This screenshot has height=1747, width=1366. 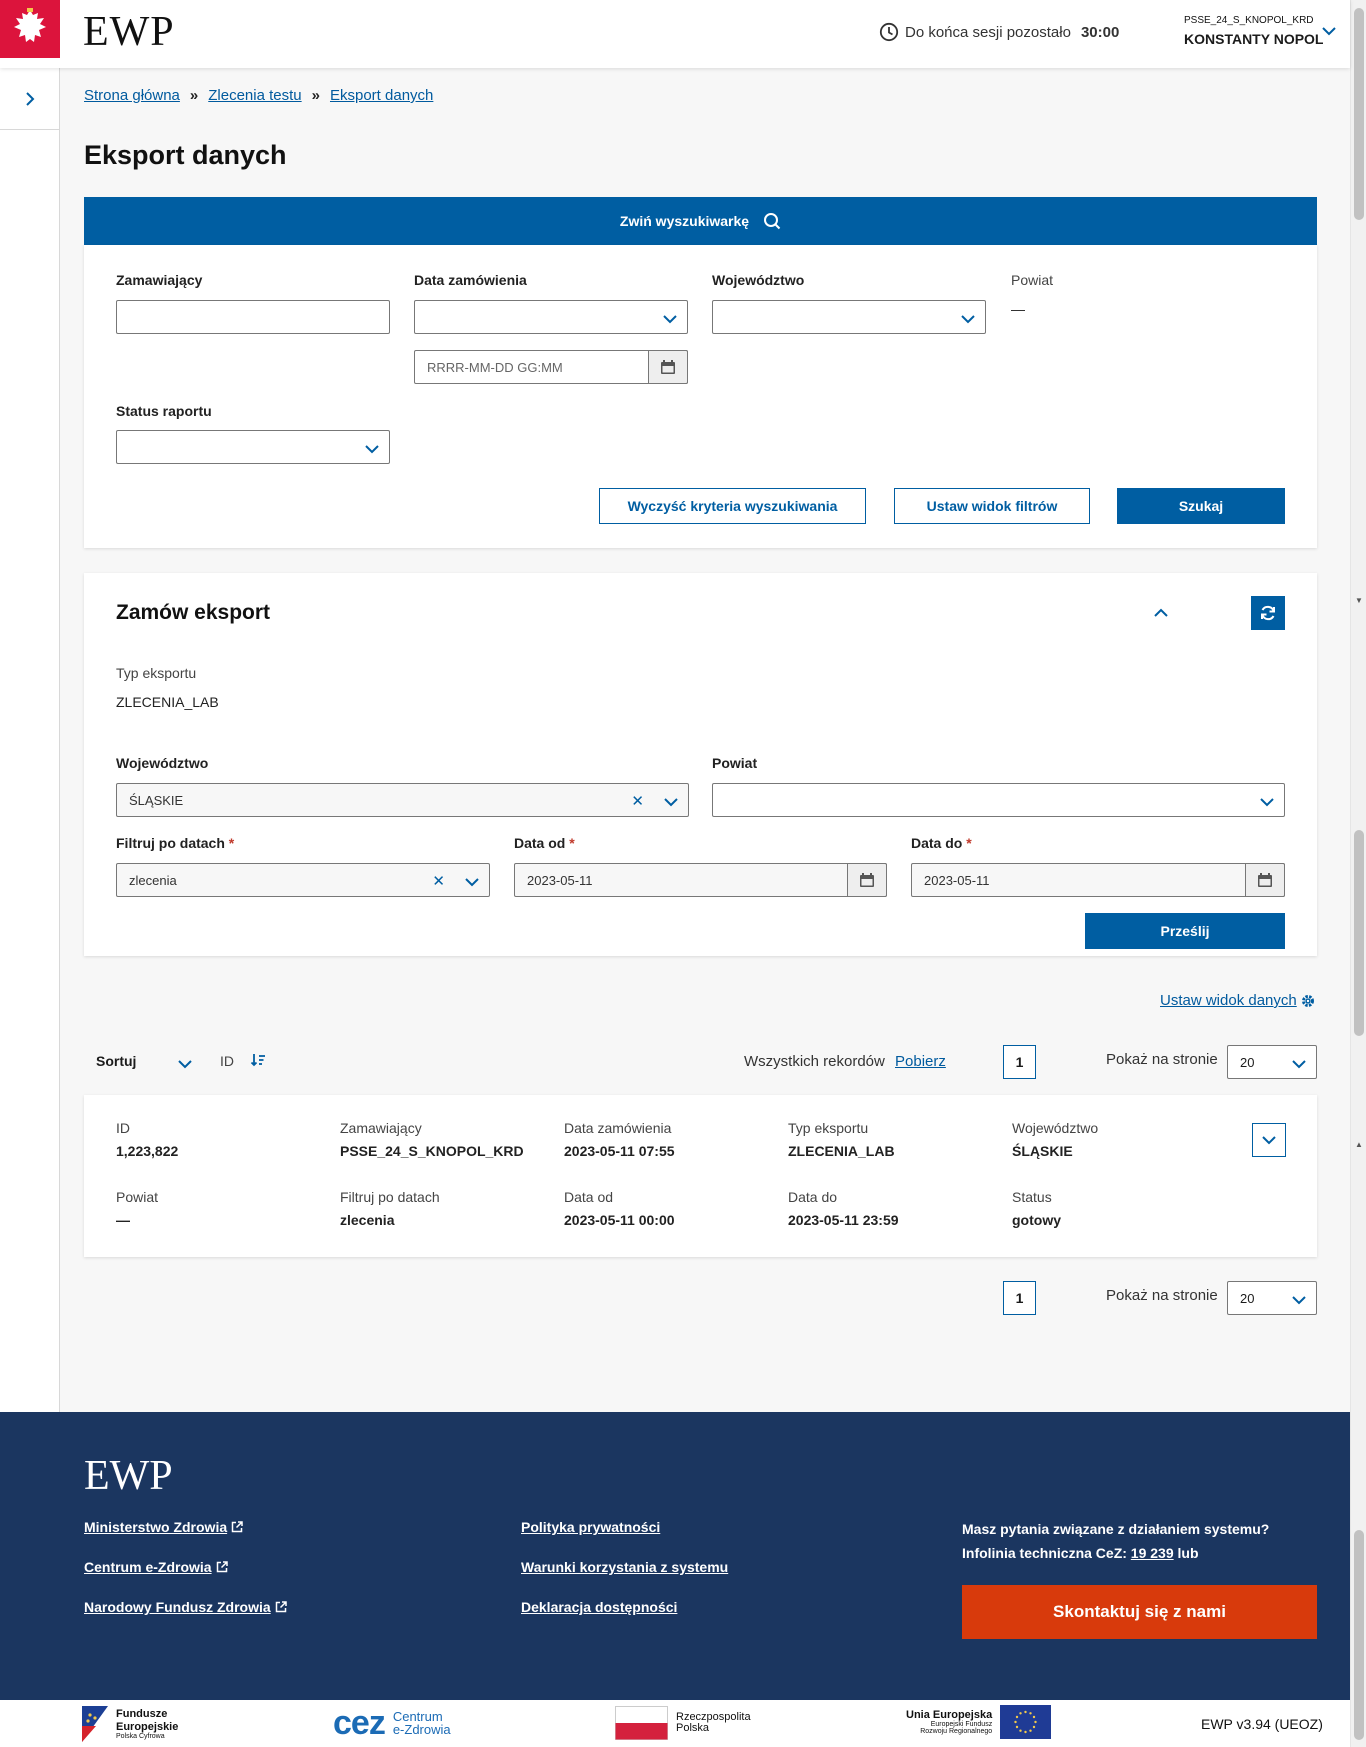 I want to click on link-label: Ministerstwo Zdrowia, so click(x=156, y=1527).